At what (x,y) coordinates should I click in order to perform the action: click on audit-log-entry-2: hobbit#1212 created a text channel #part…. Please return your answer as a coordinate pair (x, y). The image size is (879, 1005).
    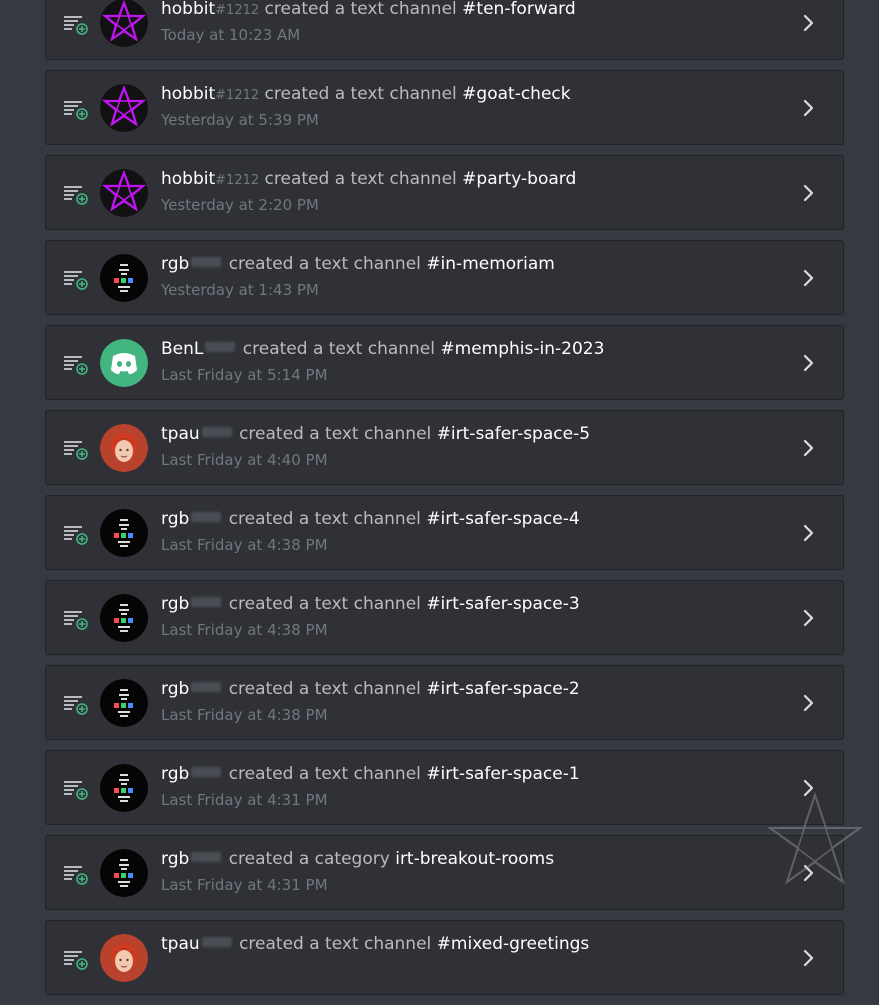
    Looking at the image, I should click on (444, 192).